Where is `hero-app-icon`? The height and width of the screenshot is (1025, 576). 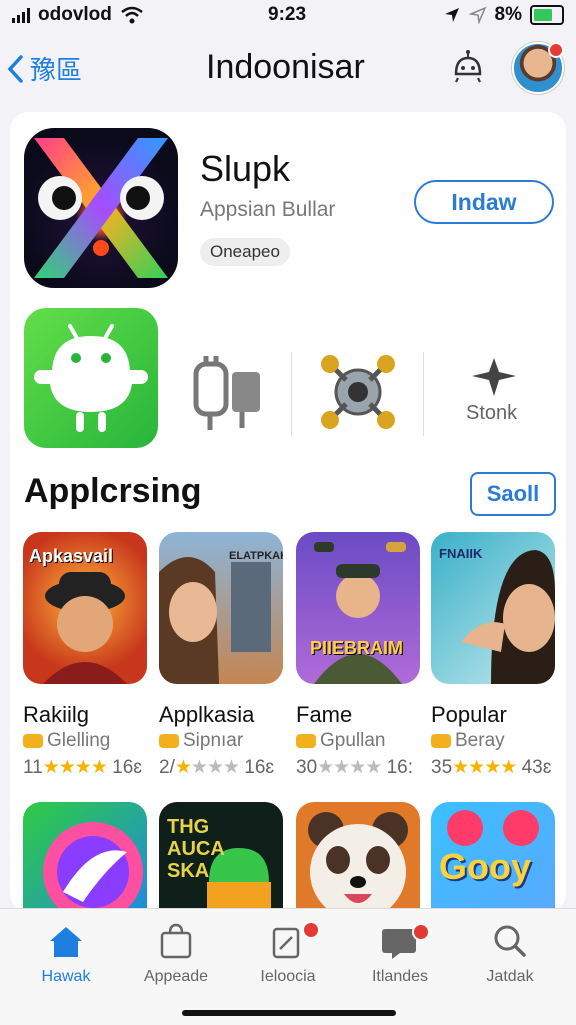 hero-app-icon is located at coordinates (101, 208).